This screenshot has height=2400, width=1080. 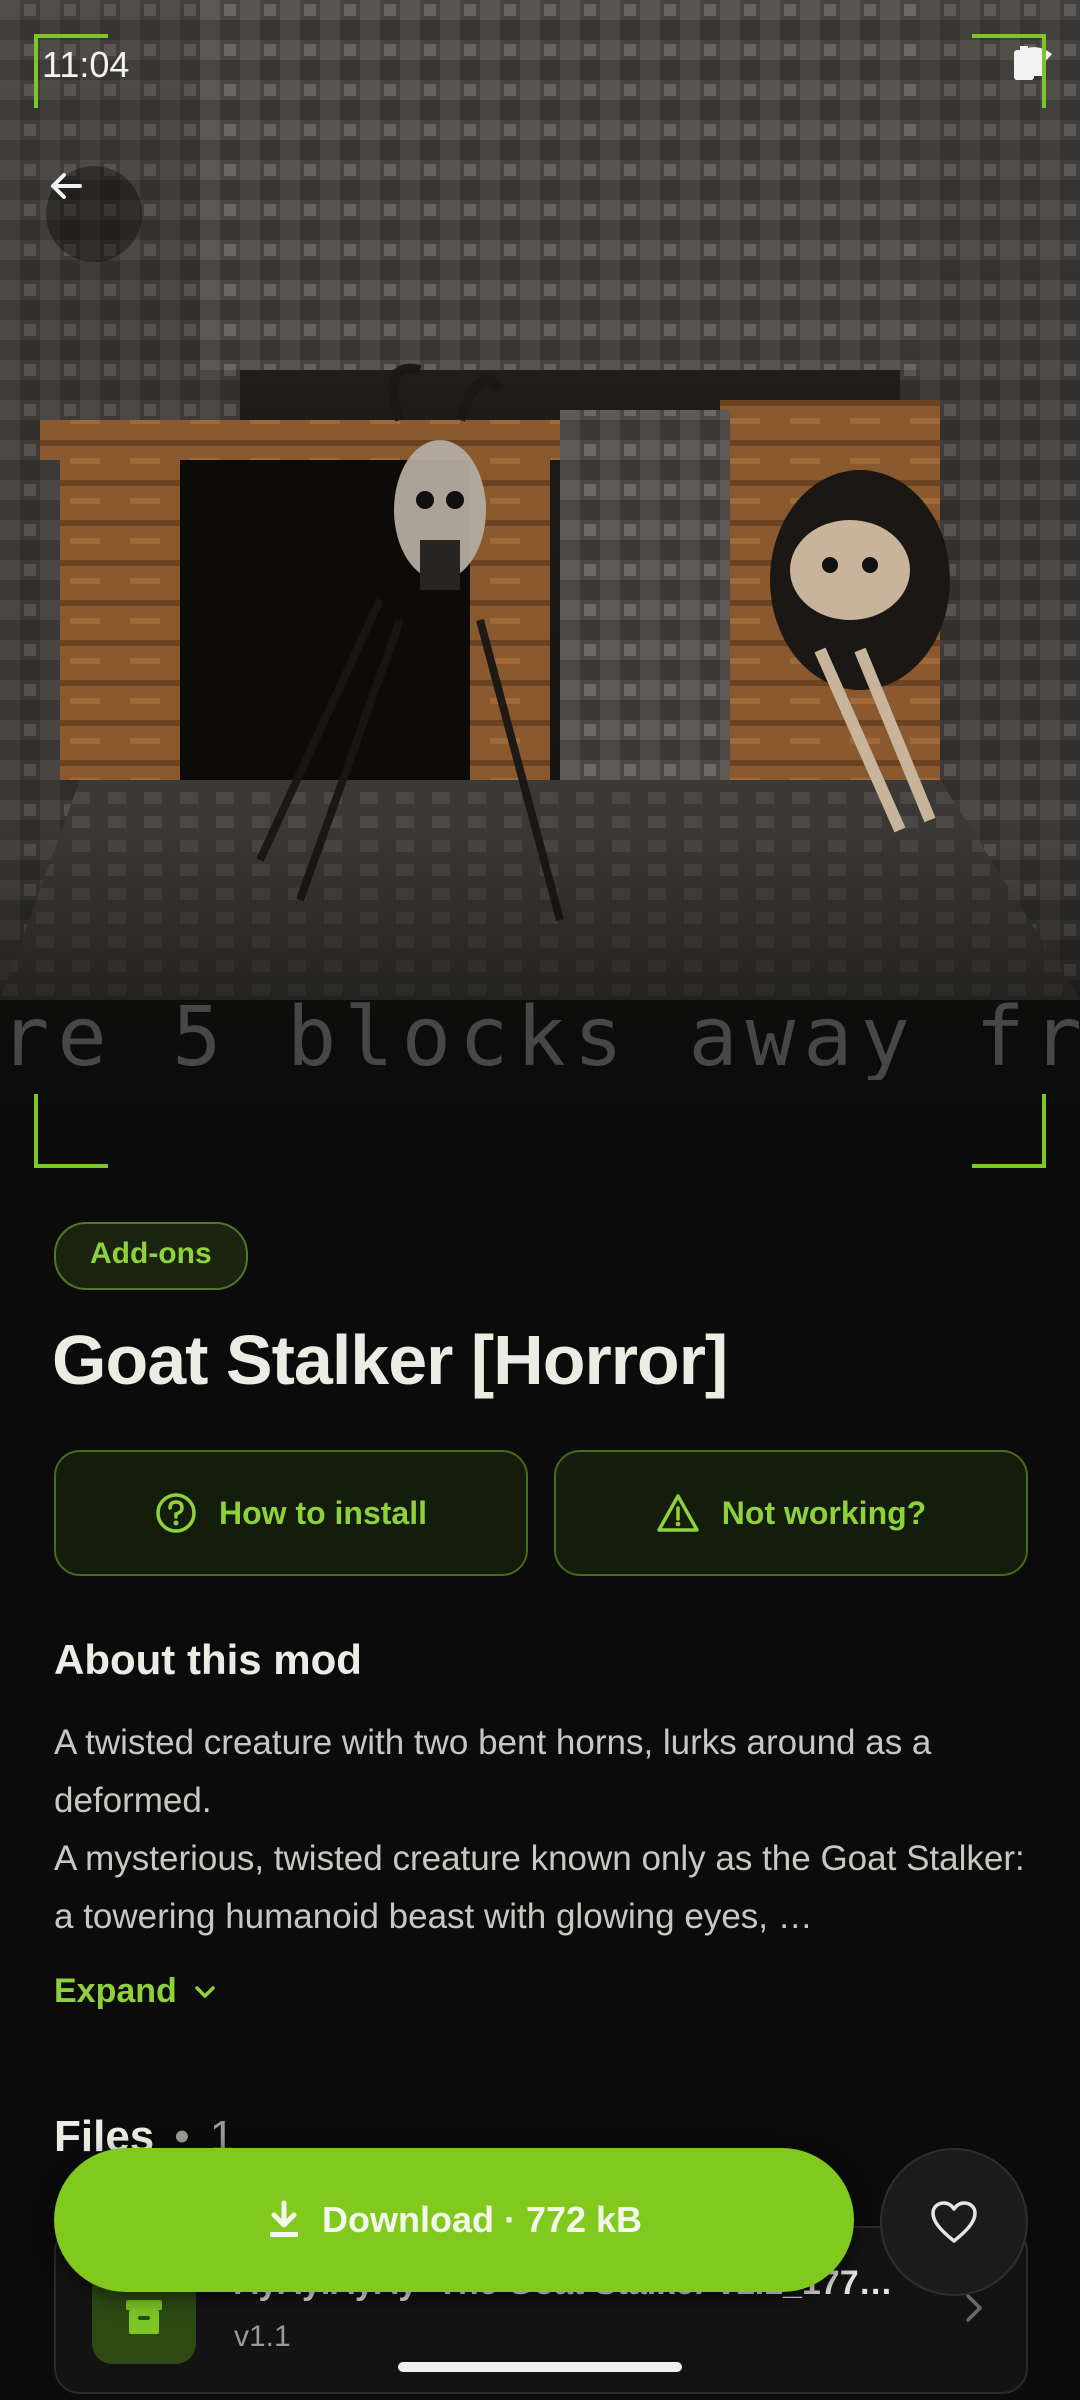 I want to click on back-button, so click(x=94, y=214).